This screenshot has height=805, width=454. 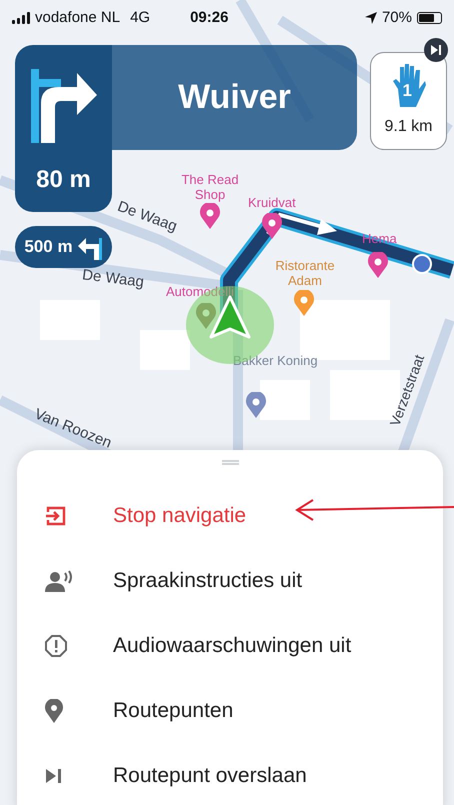 I want to click on signal-icon, so click(x=21, y=18).